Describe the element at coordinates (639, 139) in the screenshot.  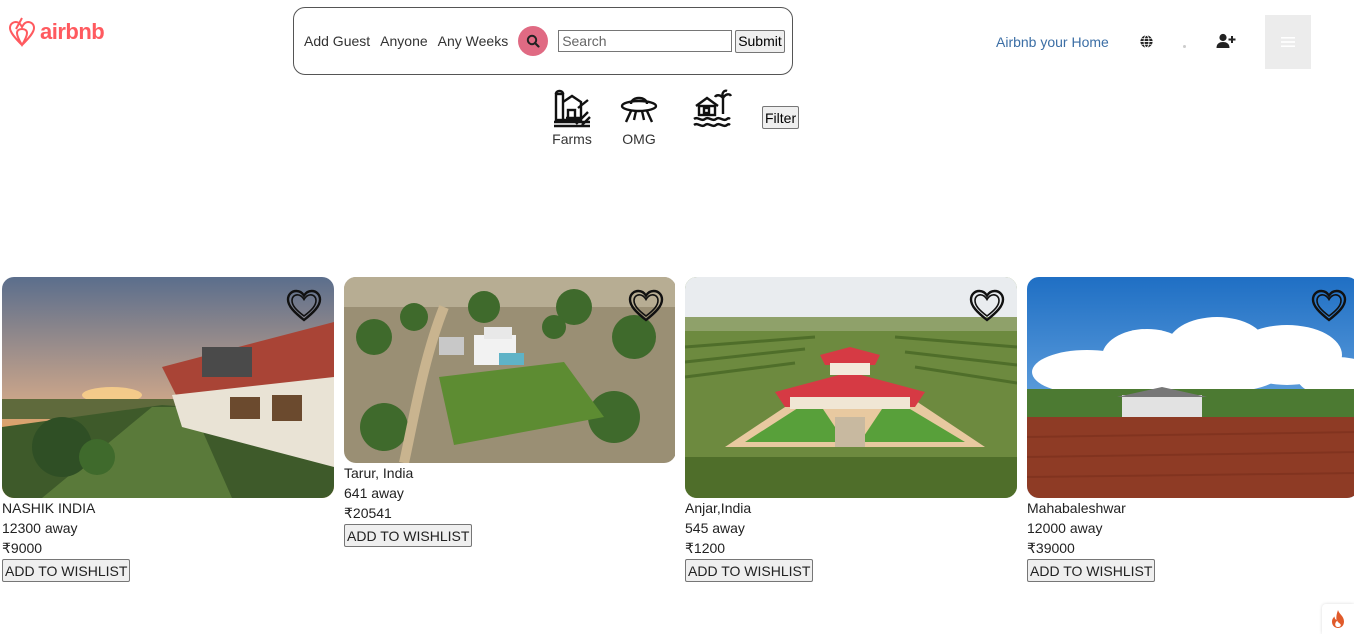
I see `category-omg-label: OMG` at that location.